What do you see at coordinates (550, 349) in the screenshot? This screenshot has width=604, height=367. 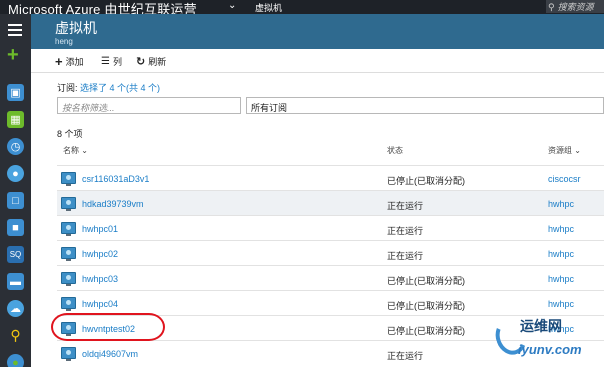 I see `watermark-line2: iyunv.com` at bounding box center [550, 349].